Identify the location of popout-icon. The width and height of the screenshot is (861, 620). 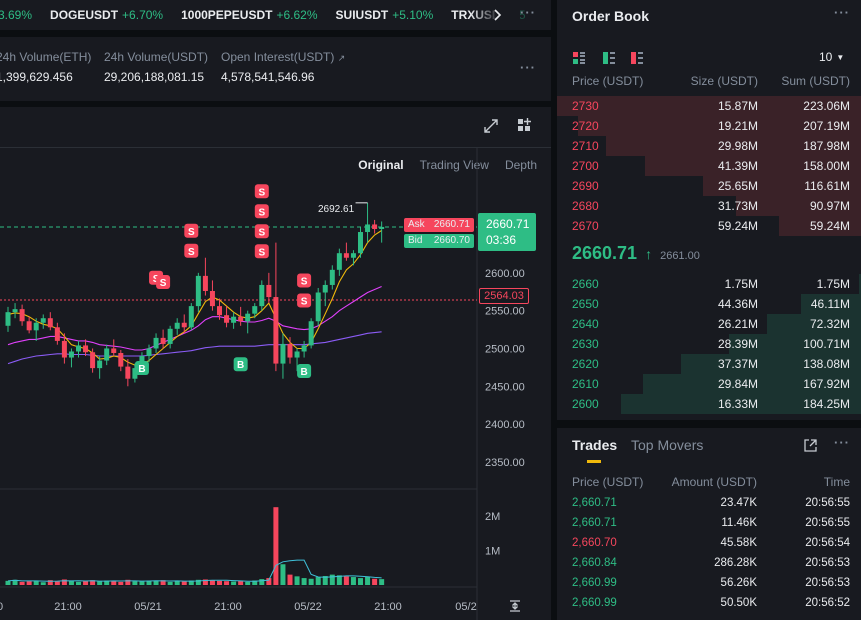
(810, 445).